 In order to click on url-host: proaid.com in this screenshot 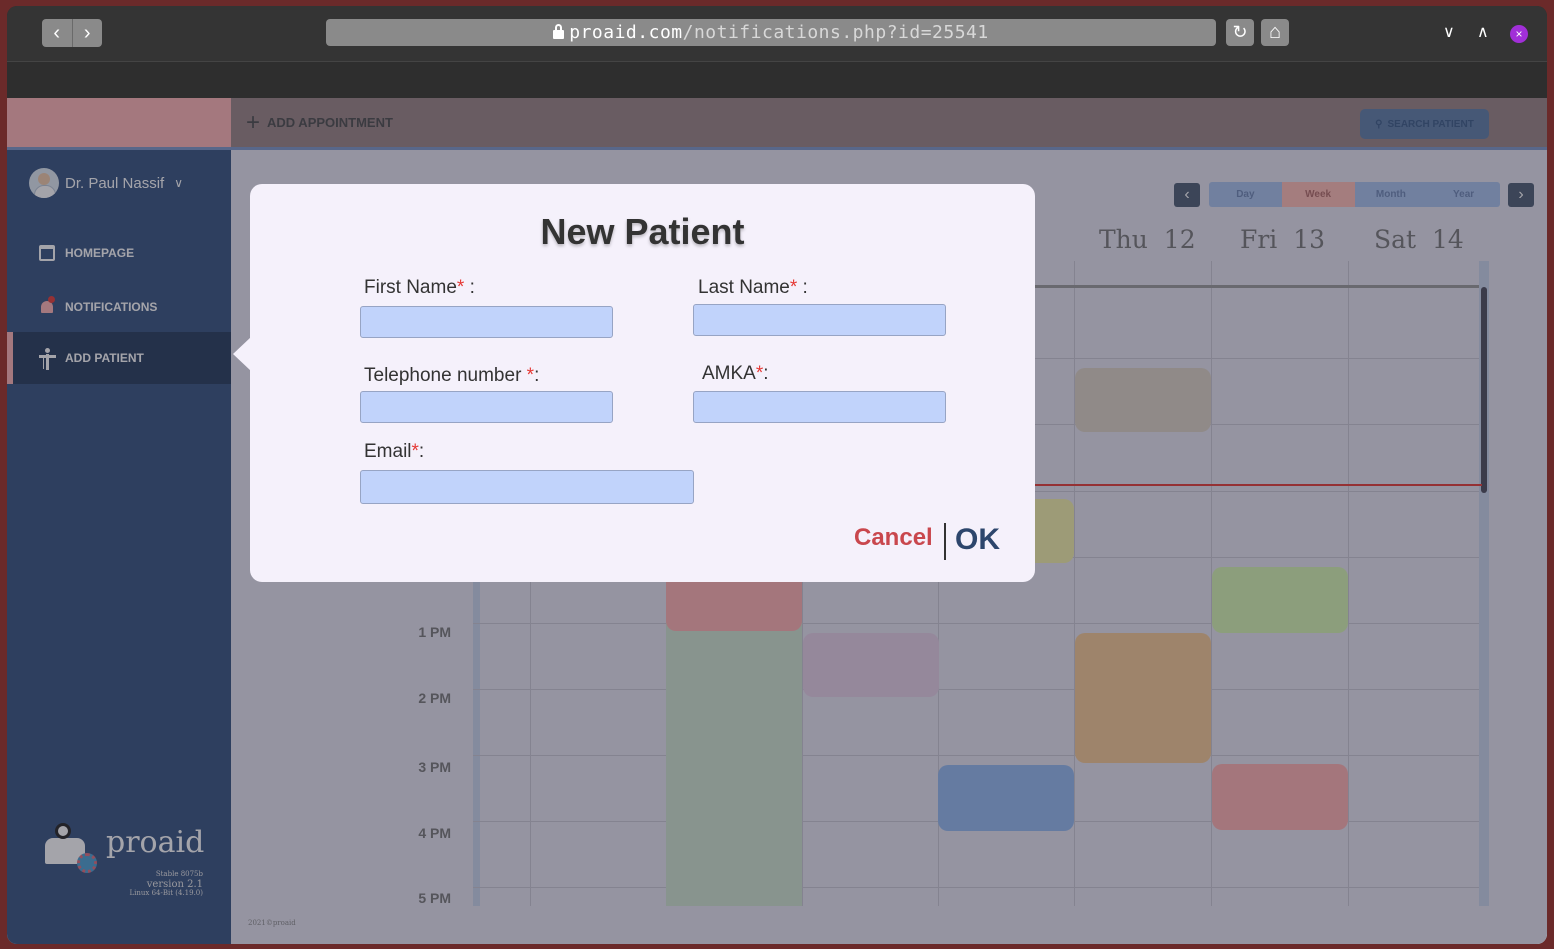, I will do `click(626, 32)`.